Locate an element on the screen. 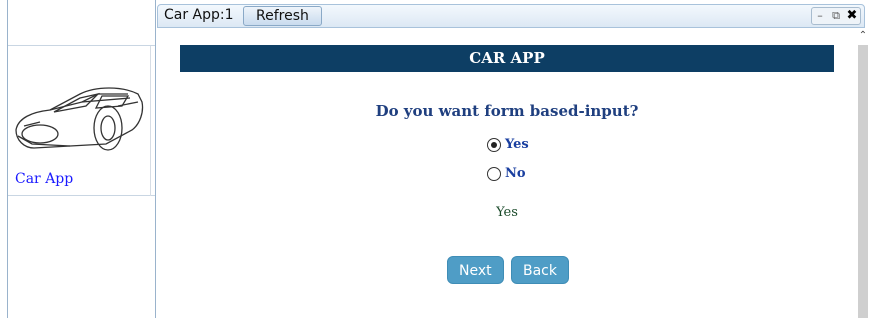 This screenshot has width=870, height=318. window-title: Car App:1 is located at coordinates (199, 15).